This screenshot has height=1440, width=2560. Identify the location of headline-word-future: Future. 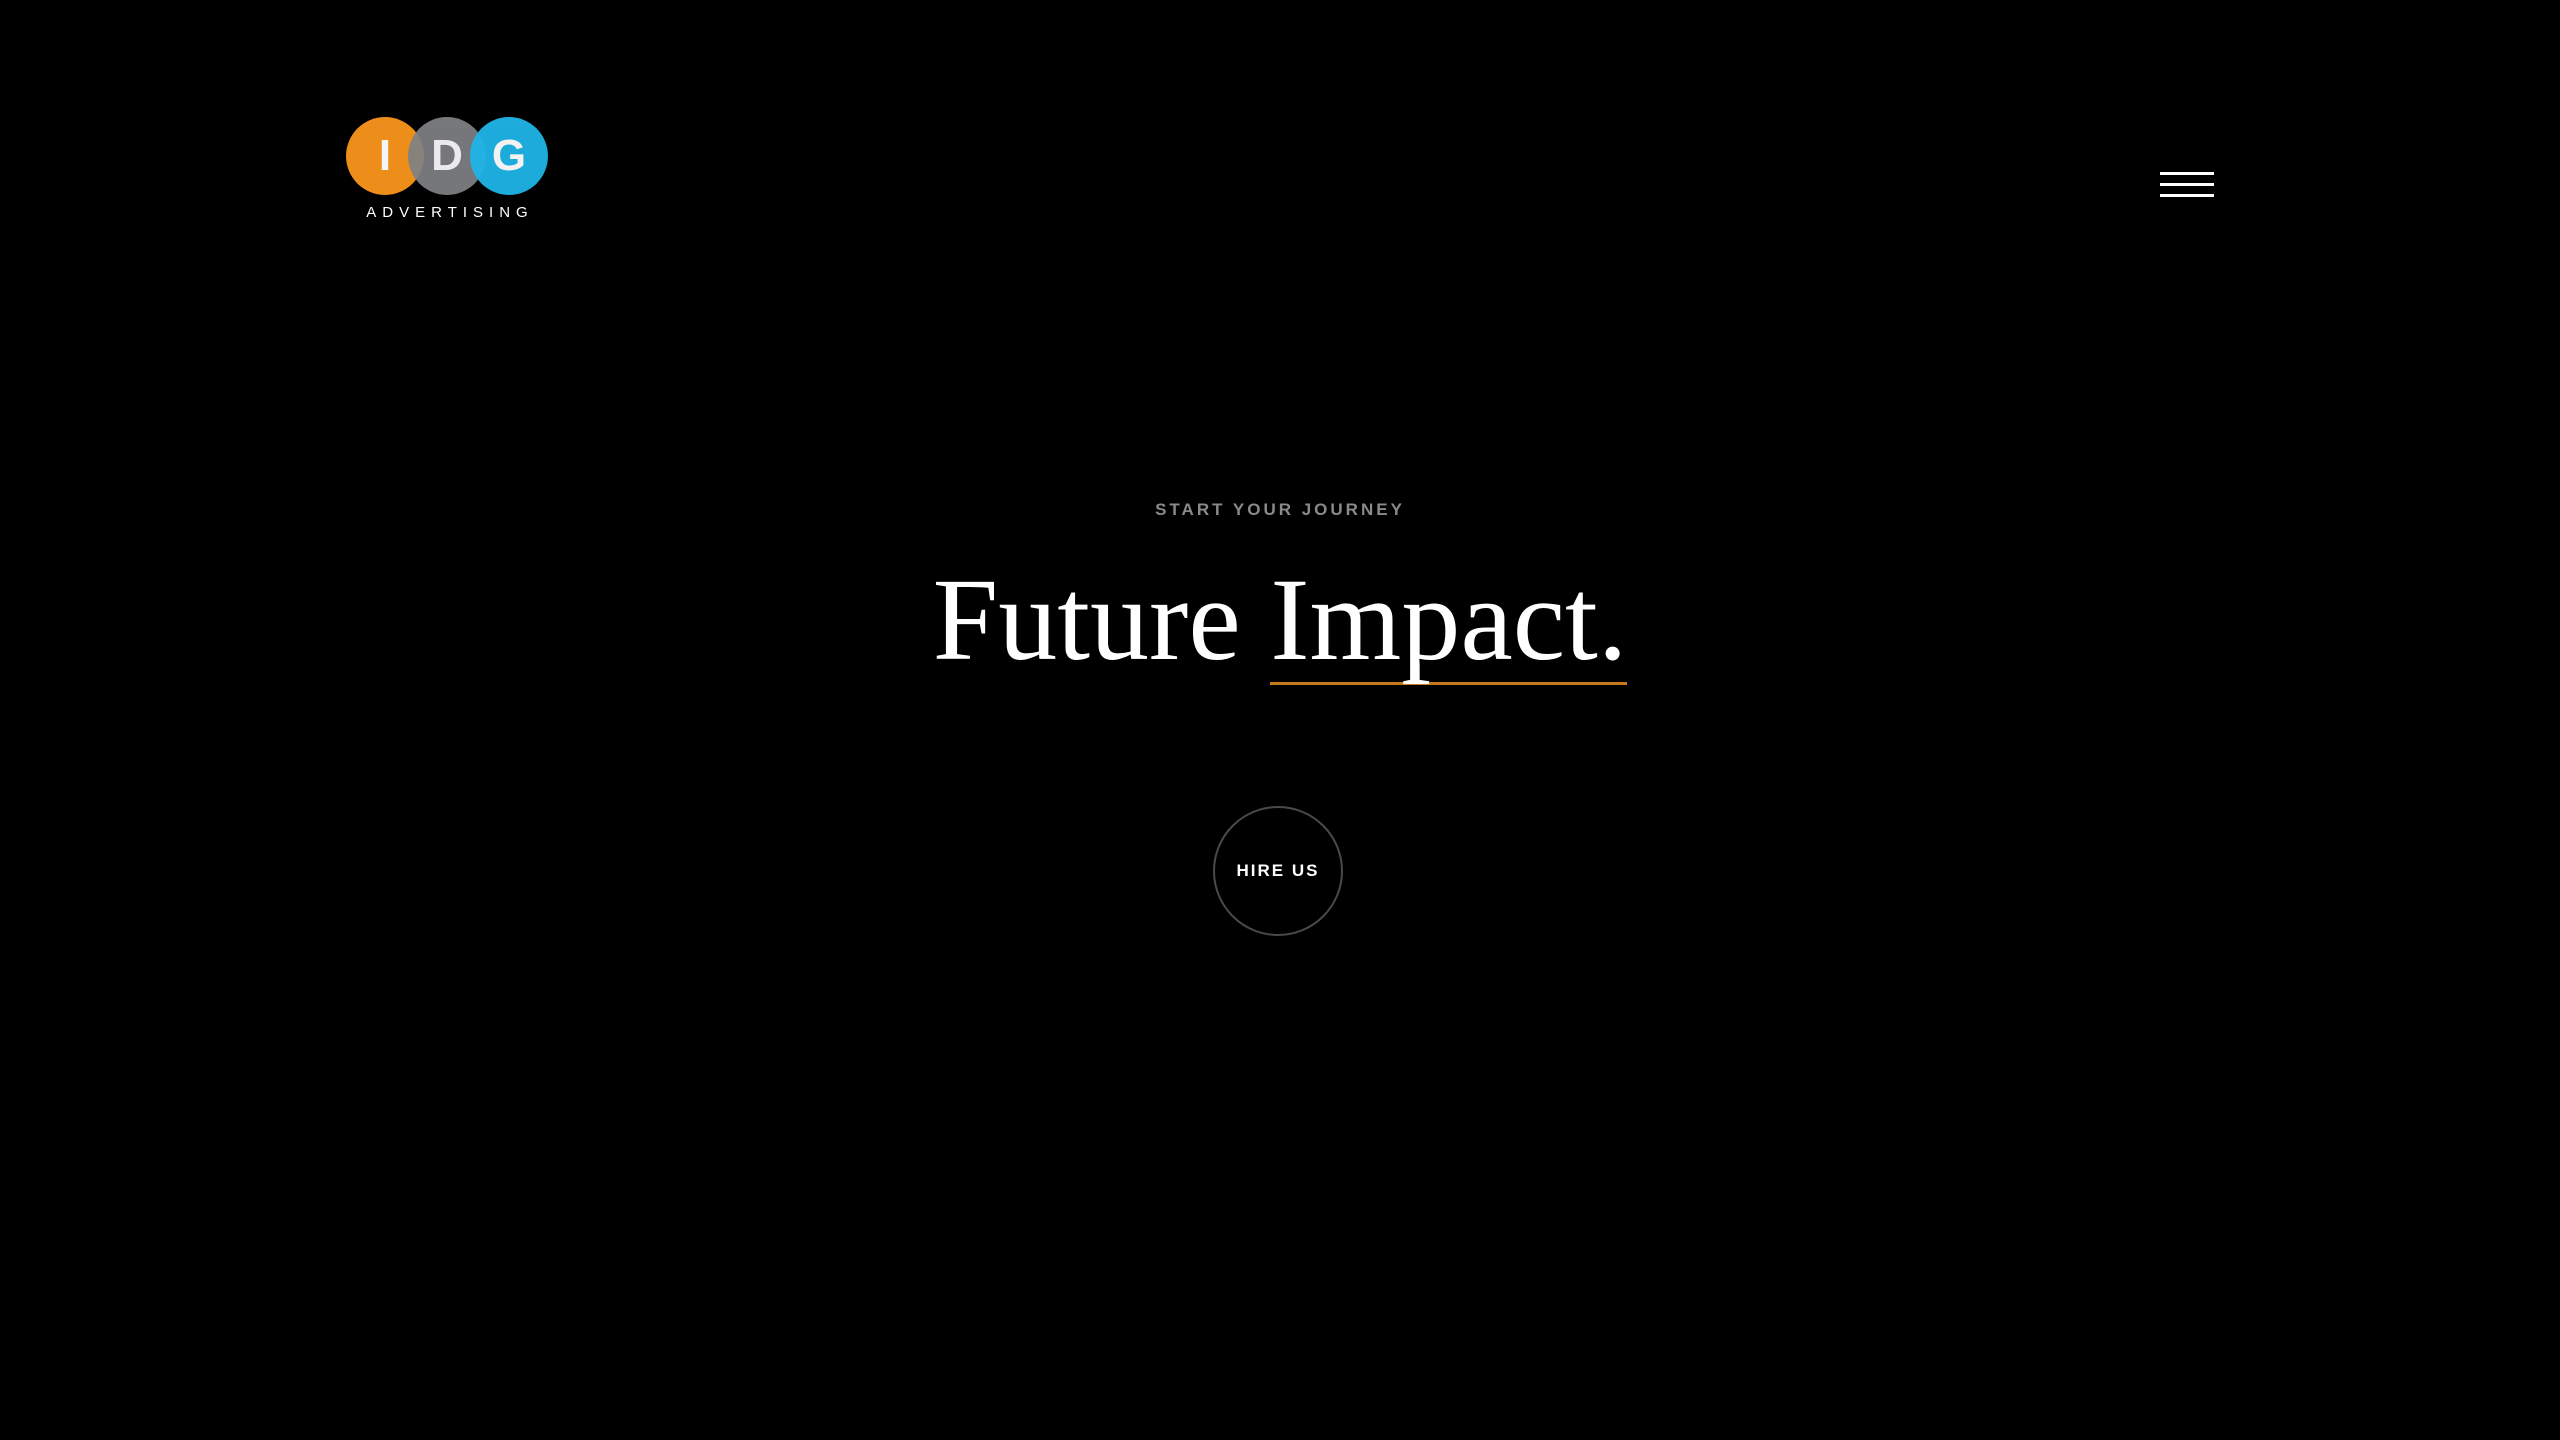
(1086, 619).